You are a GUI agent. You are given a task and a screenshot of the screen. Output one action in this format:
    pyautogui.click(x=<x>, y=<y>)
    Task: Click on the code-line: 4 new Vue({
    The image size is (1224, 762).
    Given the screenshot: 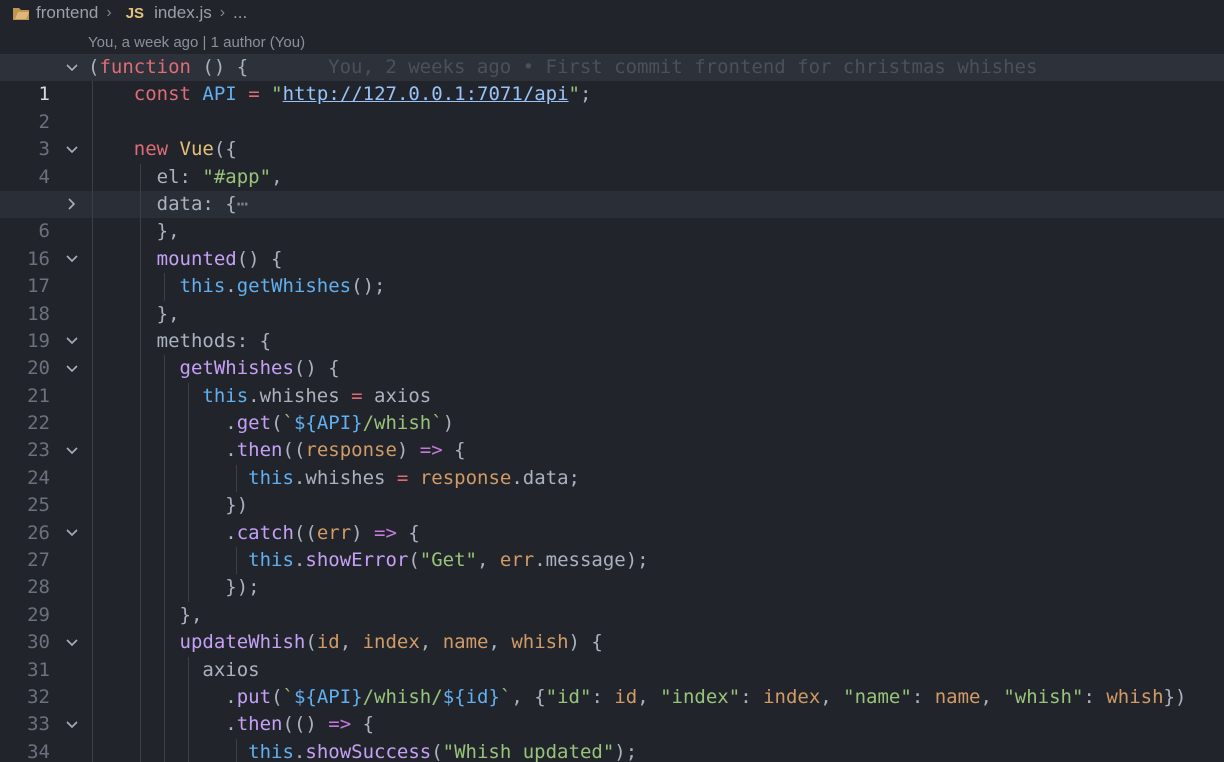 What is the action you would take?
    pyautogui.click(x=612, y=162)
    